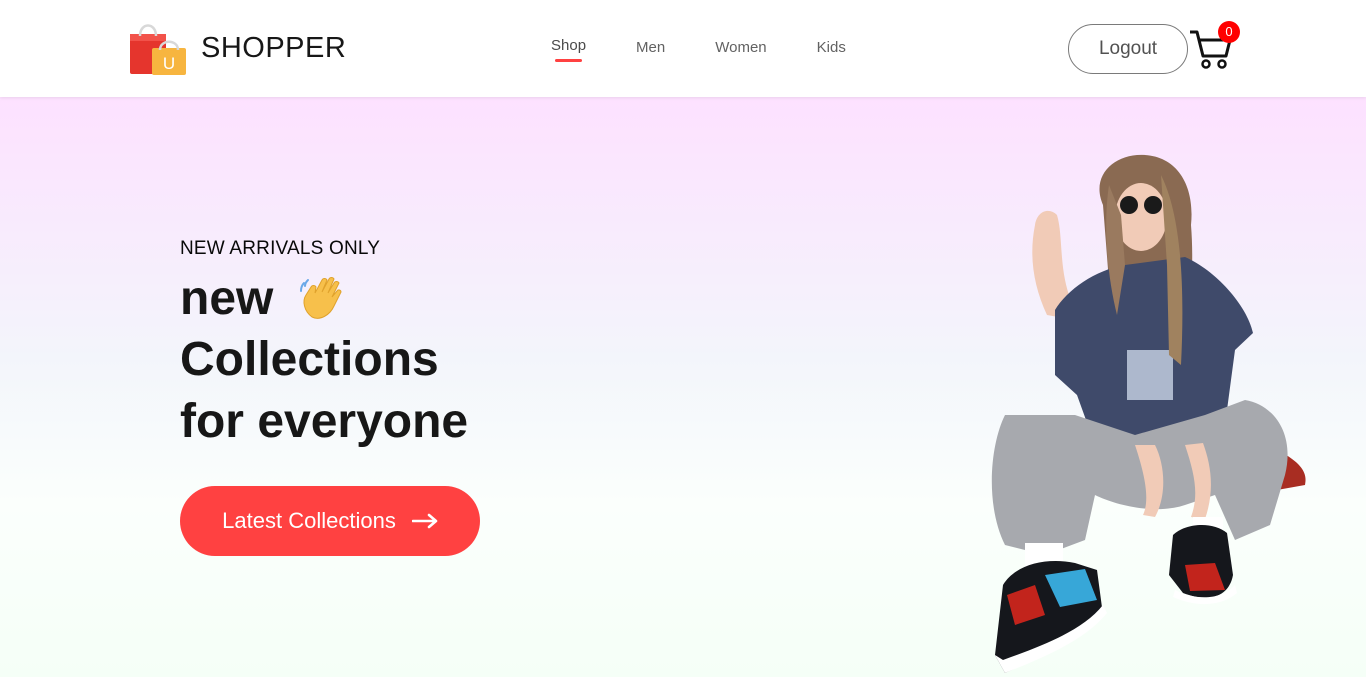 The width and height of the screenshot is (1366, 677). What do you see at coordinates (309, 520) in the screenshot?
I see `cta-label: Latest Collections` at bounding box center [309, 520].